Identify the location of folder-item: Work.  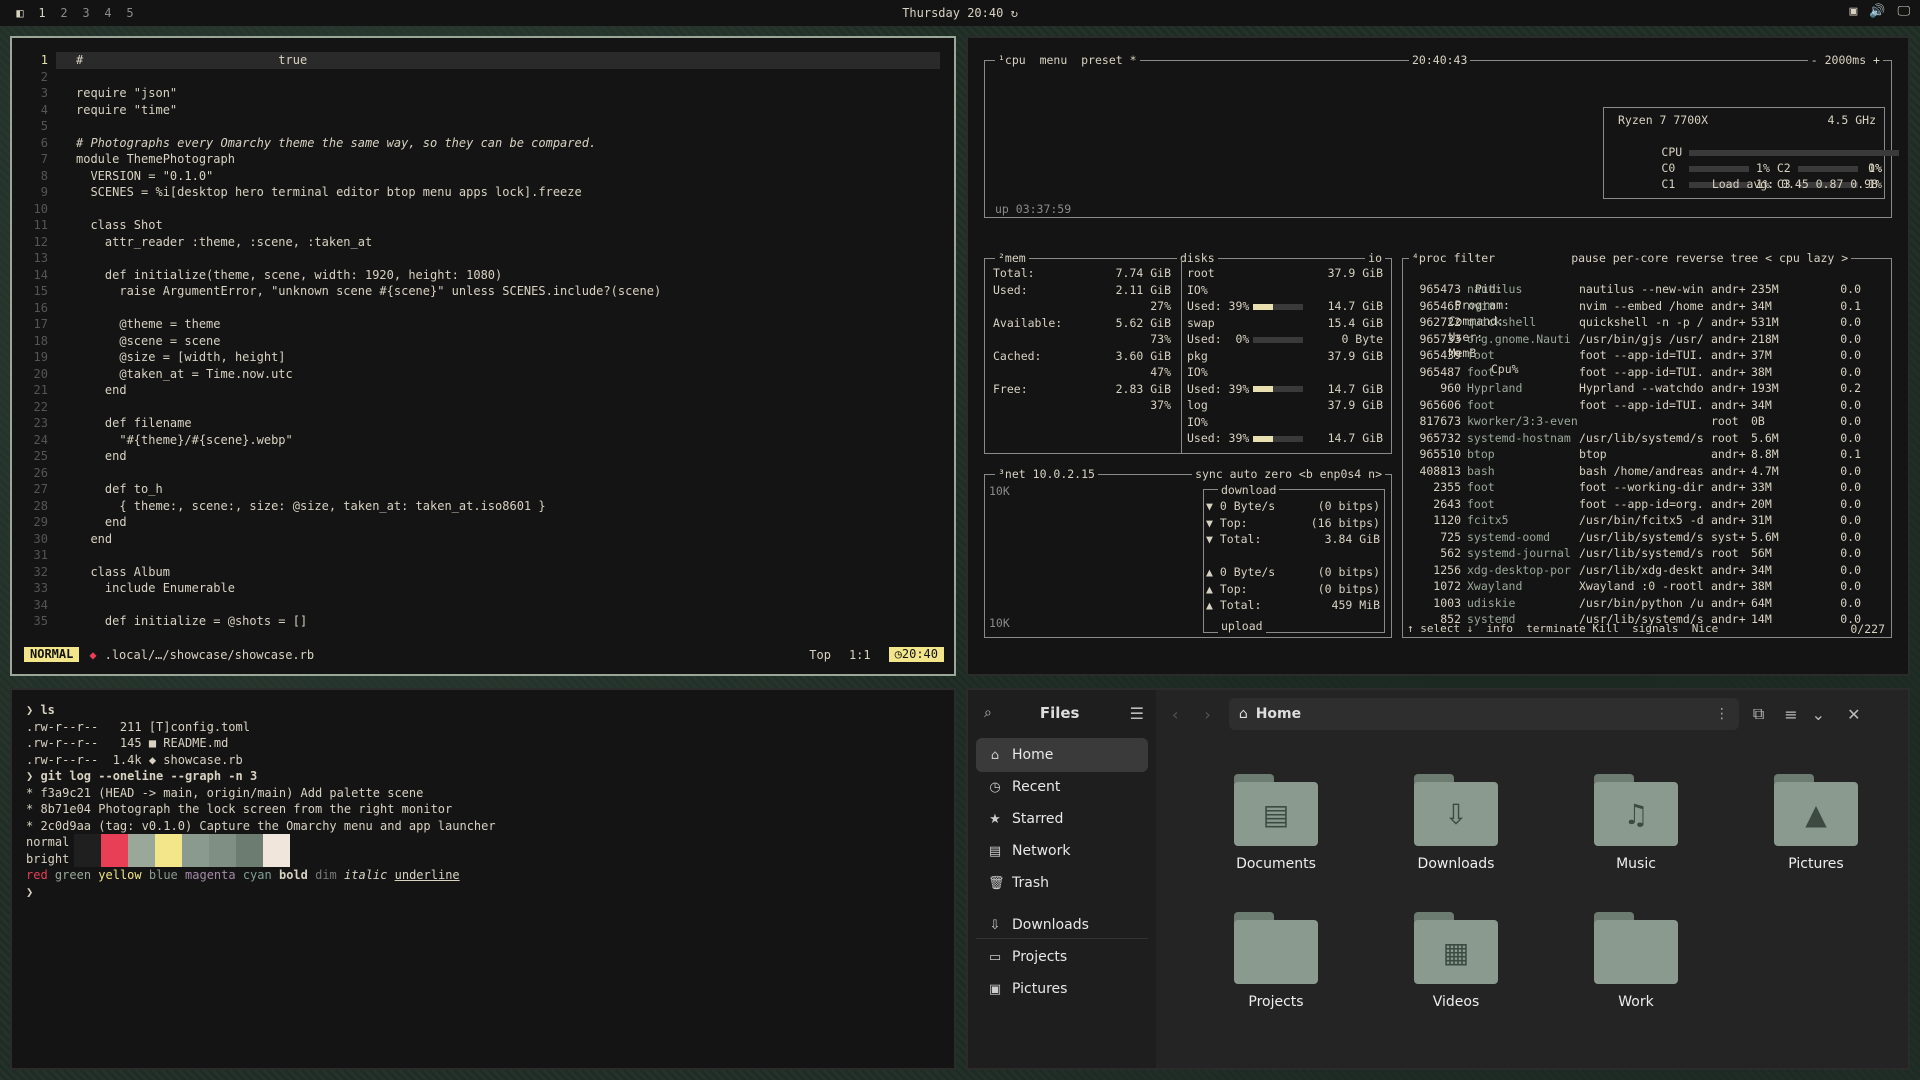
(1636, 961).